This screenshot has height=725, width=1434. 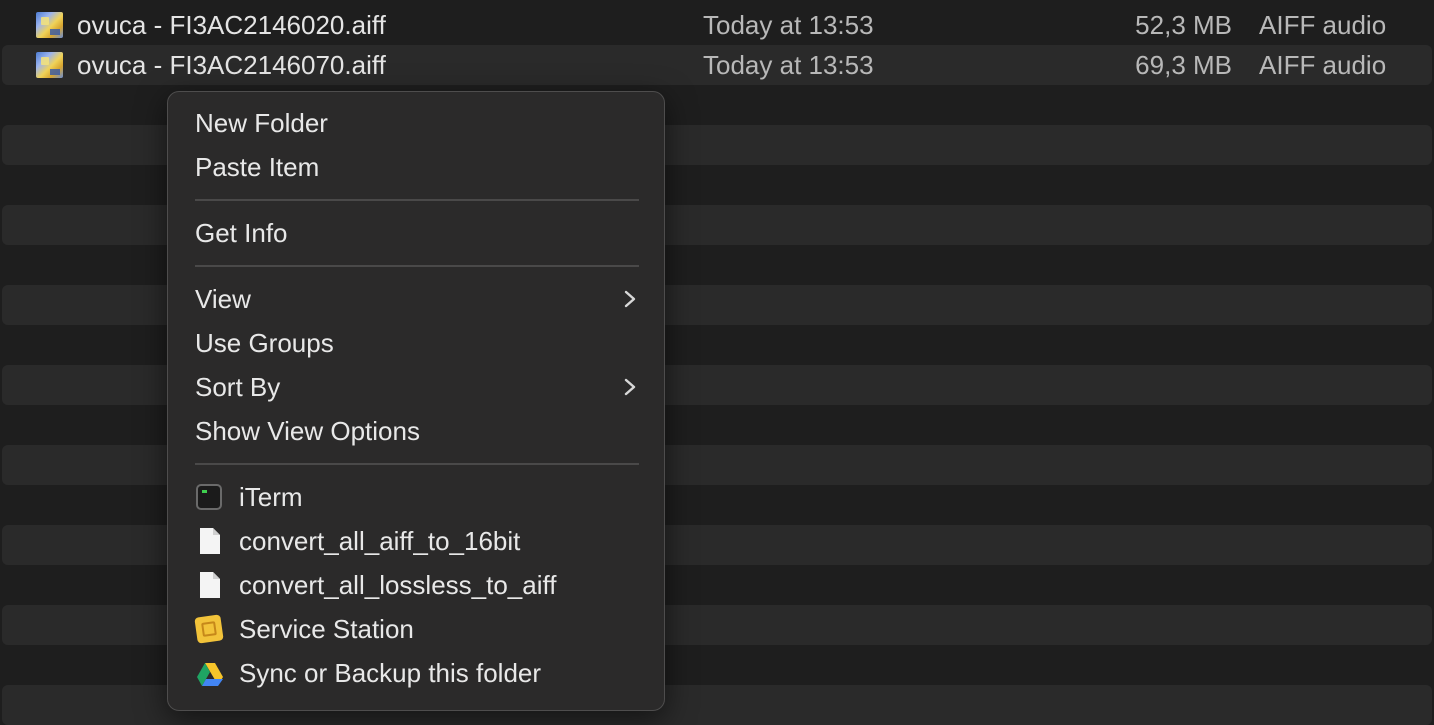 What do you see at coordinates (271, 497) in the screenshot?
I see `menu-item-label: iTerm` at bounding box center [271, 497].